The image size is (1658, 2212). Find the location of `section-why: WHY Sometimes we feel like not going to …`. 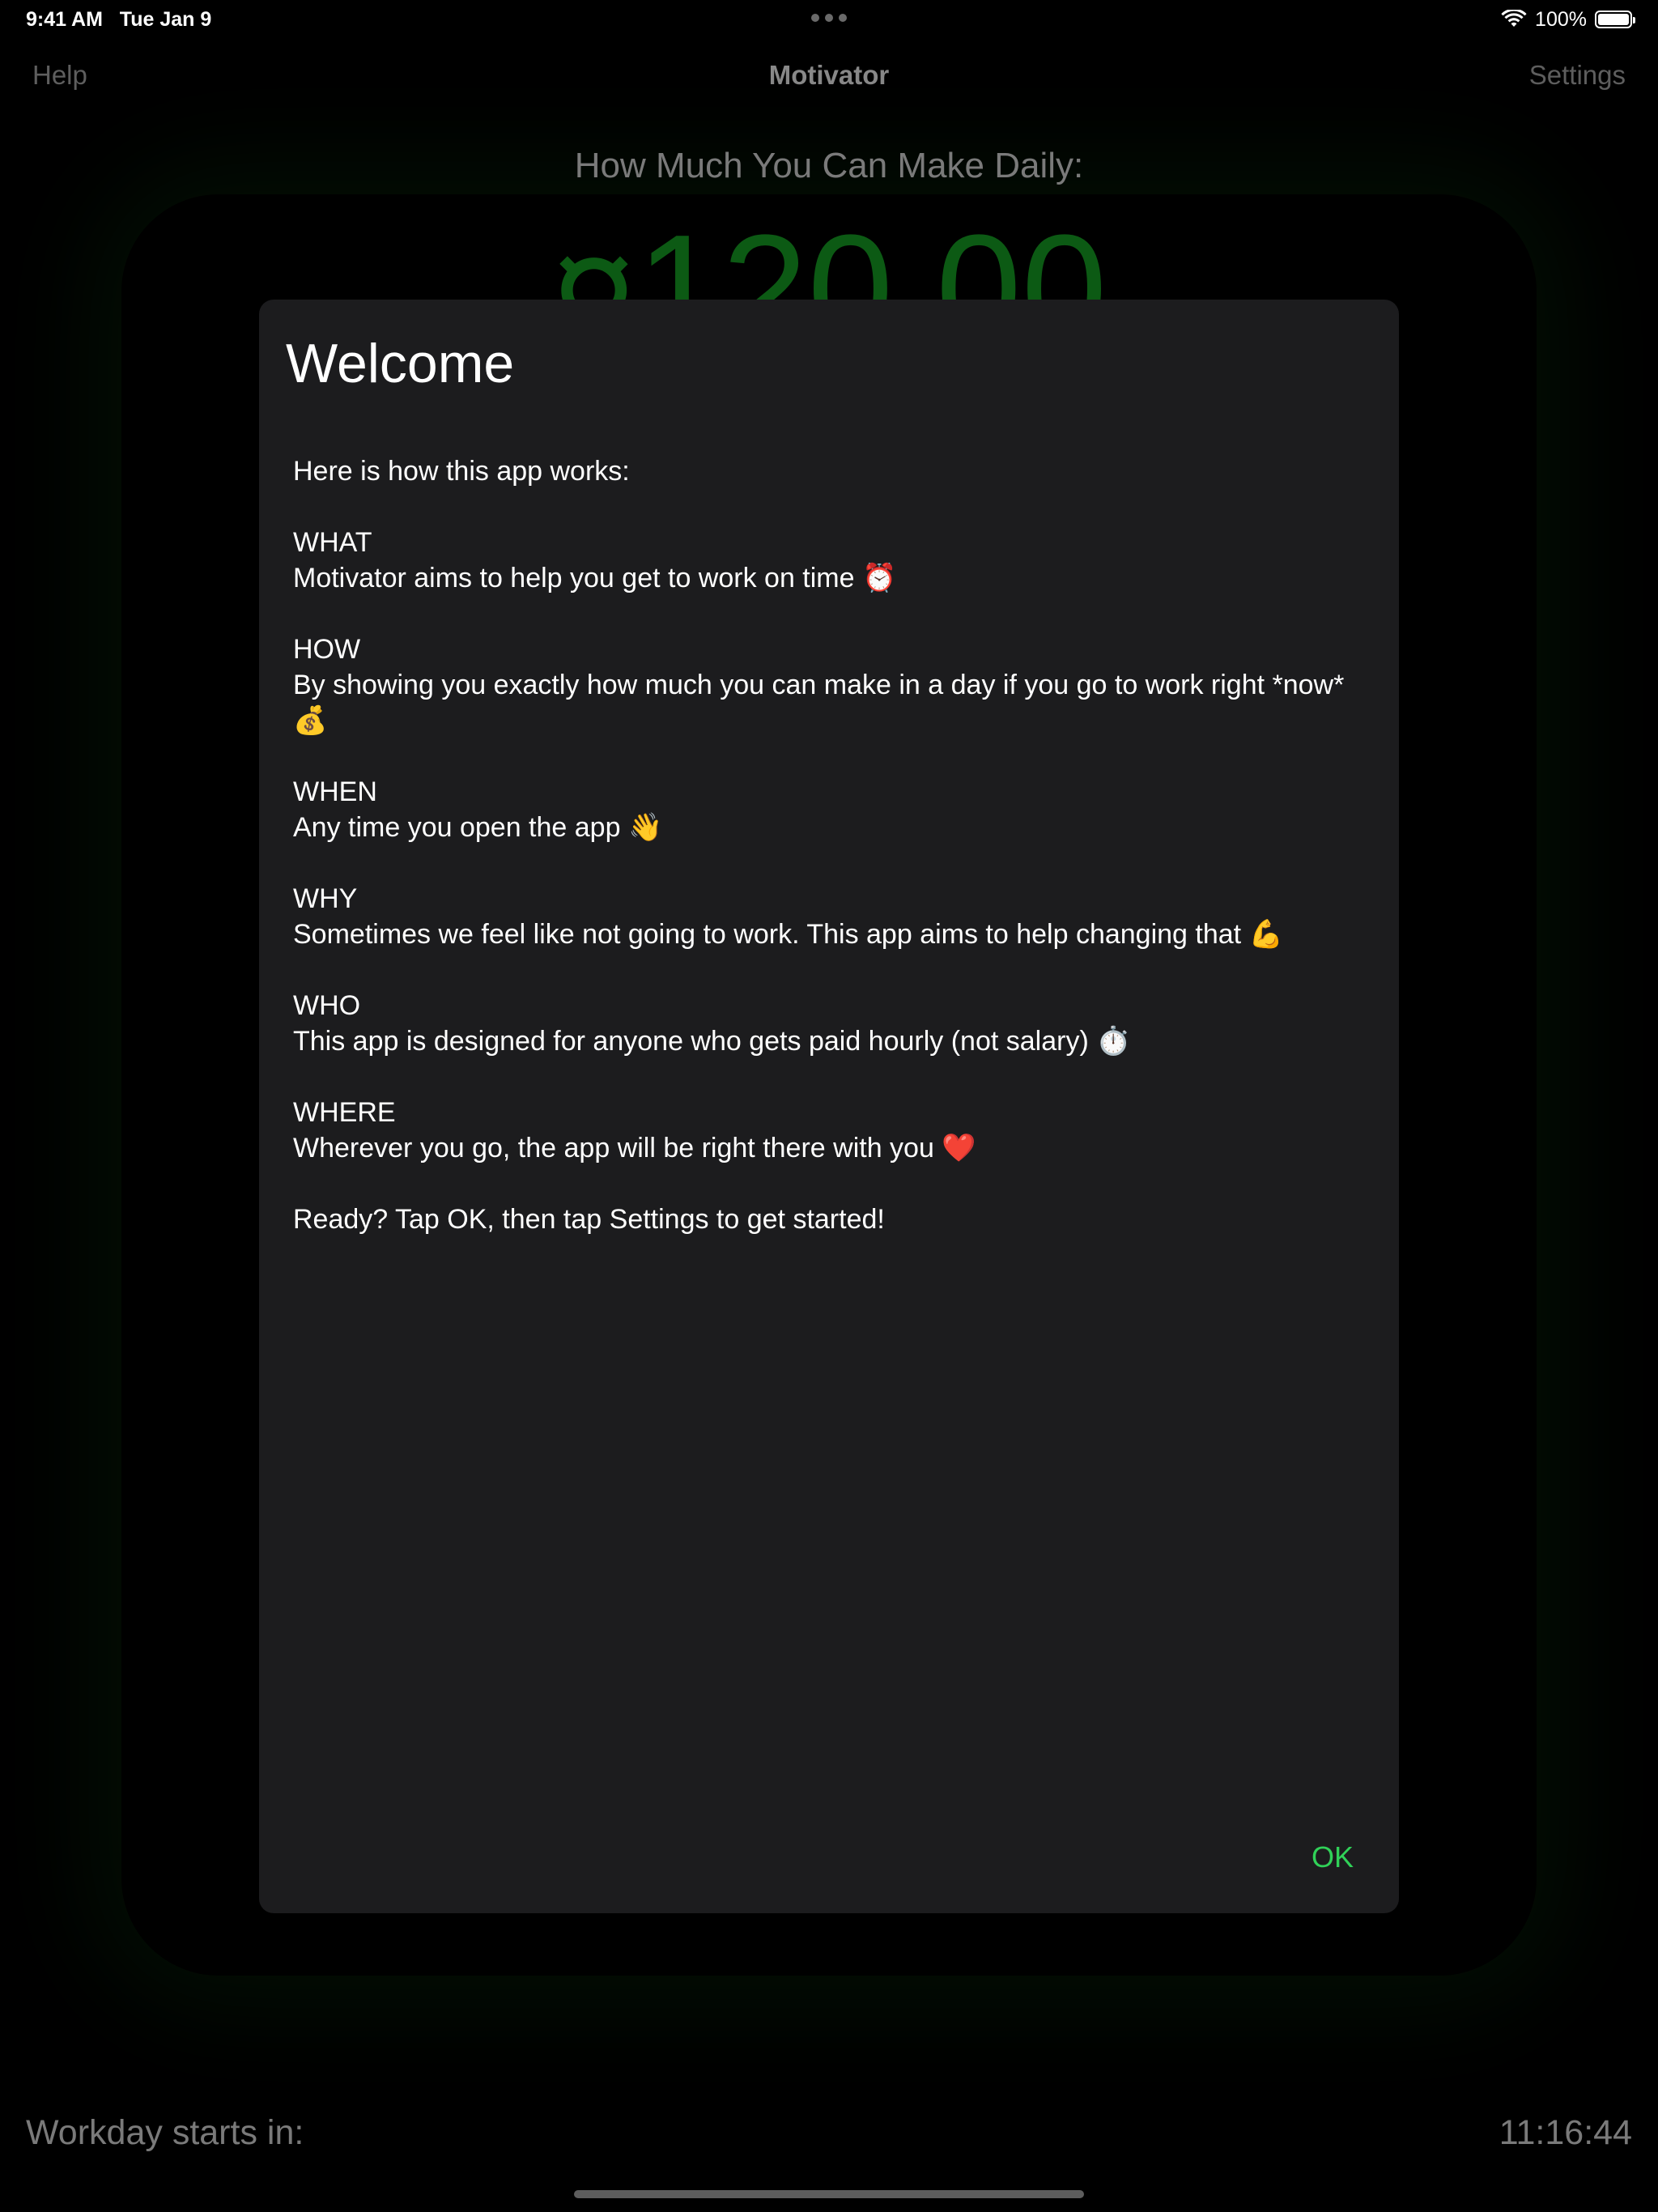

section-why: WHY Sometimes we feel like not going to … is located at coordinates (831, 917).